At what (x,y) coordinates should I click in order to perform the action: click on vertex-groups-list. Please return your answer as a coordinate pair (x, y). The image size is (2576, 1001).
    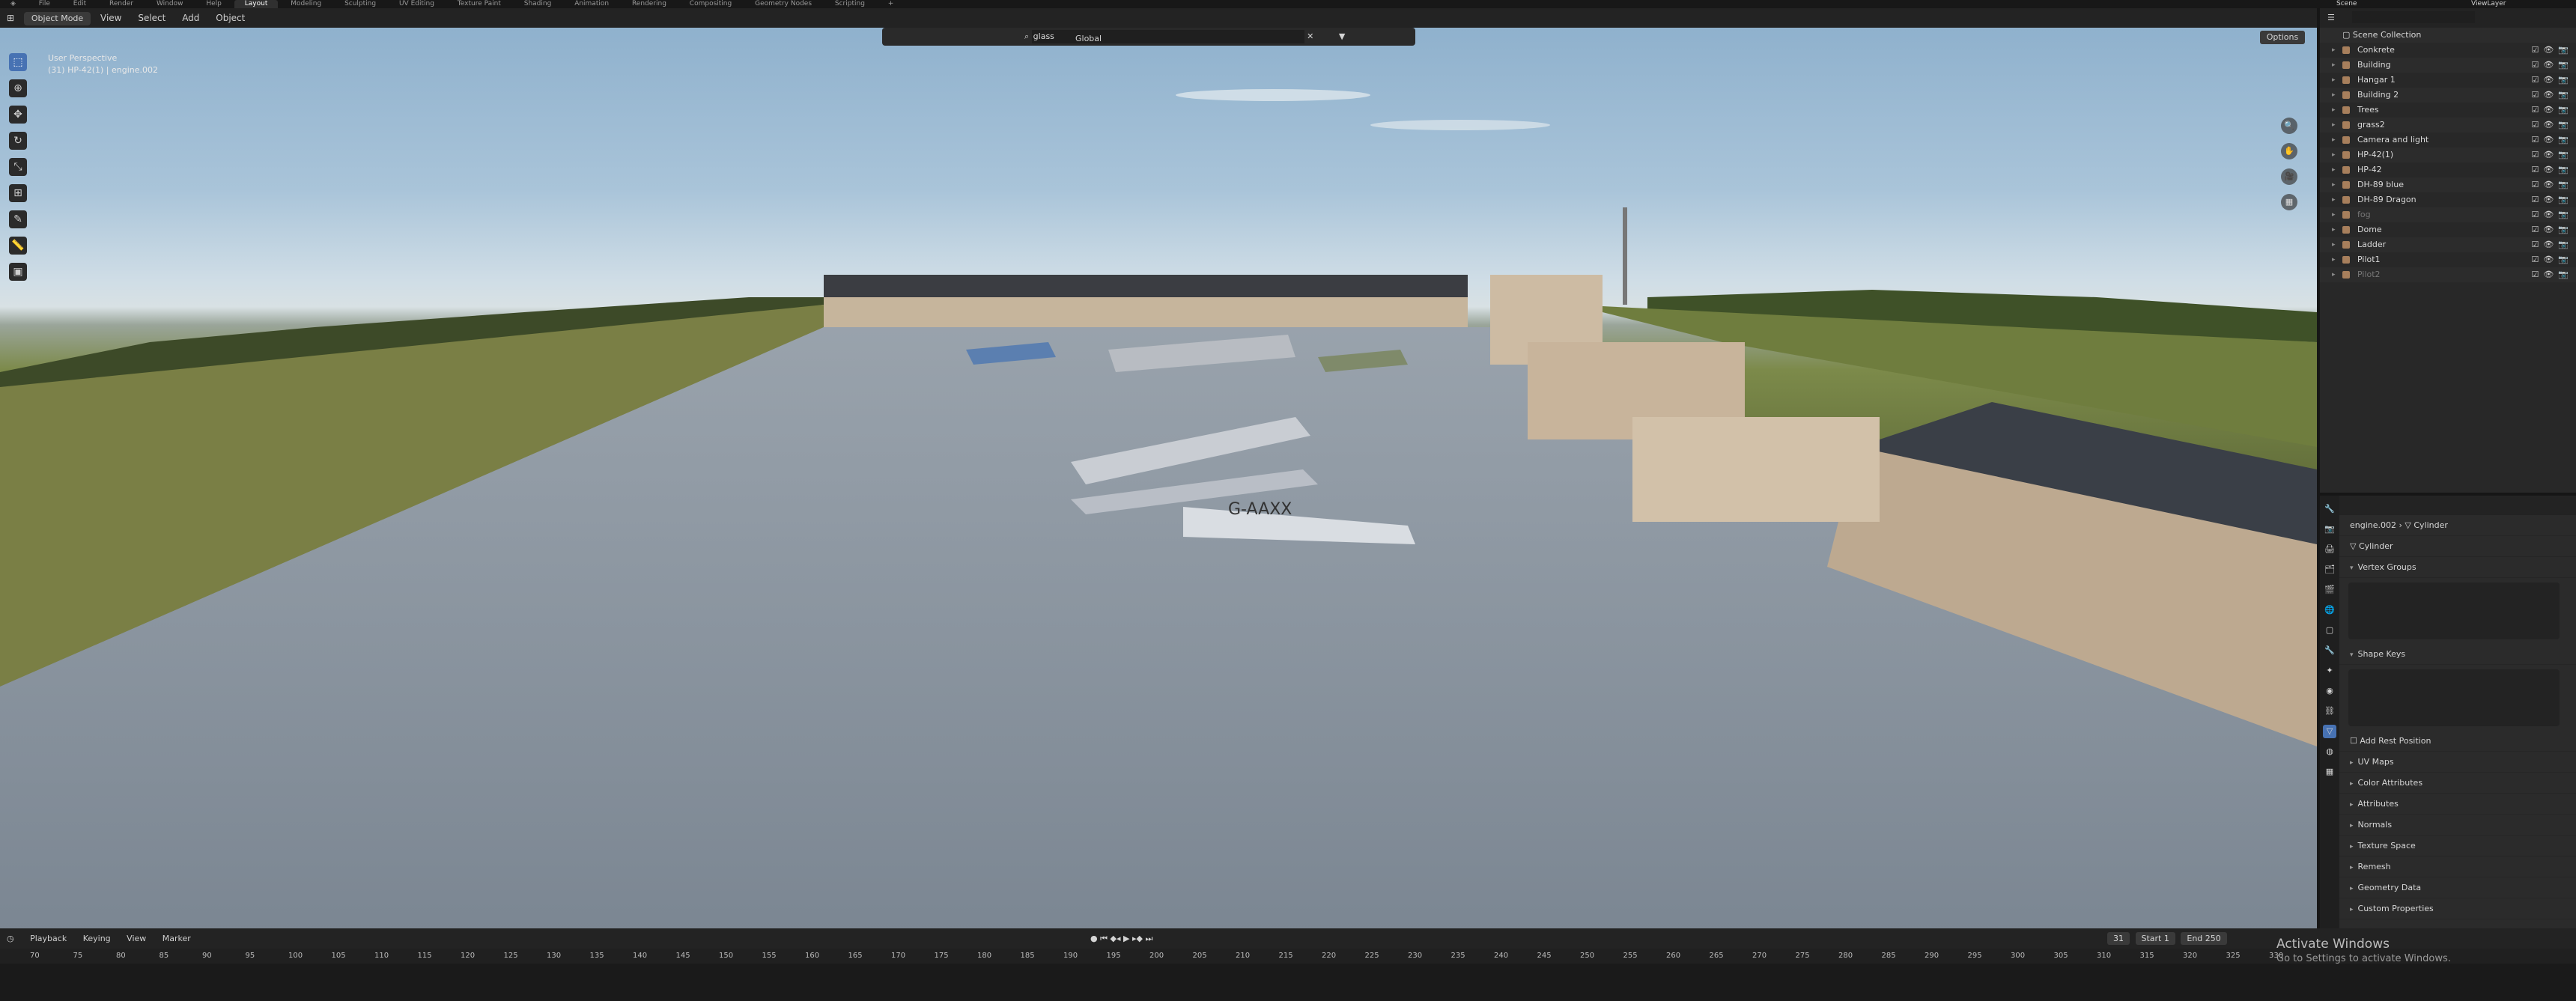
    Looking at the image, I should click on (2454, 610).